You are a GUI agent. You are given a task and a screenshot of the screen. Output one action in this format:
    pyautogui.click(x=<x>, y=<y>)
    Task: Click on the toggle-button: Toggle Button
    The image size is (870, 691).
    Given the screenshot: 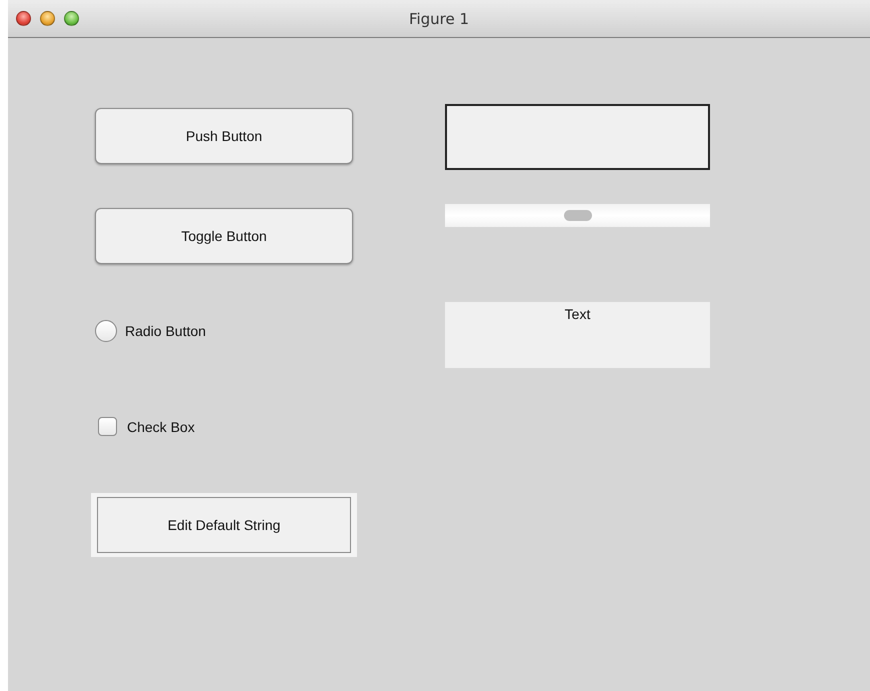 What is the action you would take?
    pyautogui.click(x=224, y=236)
    